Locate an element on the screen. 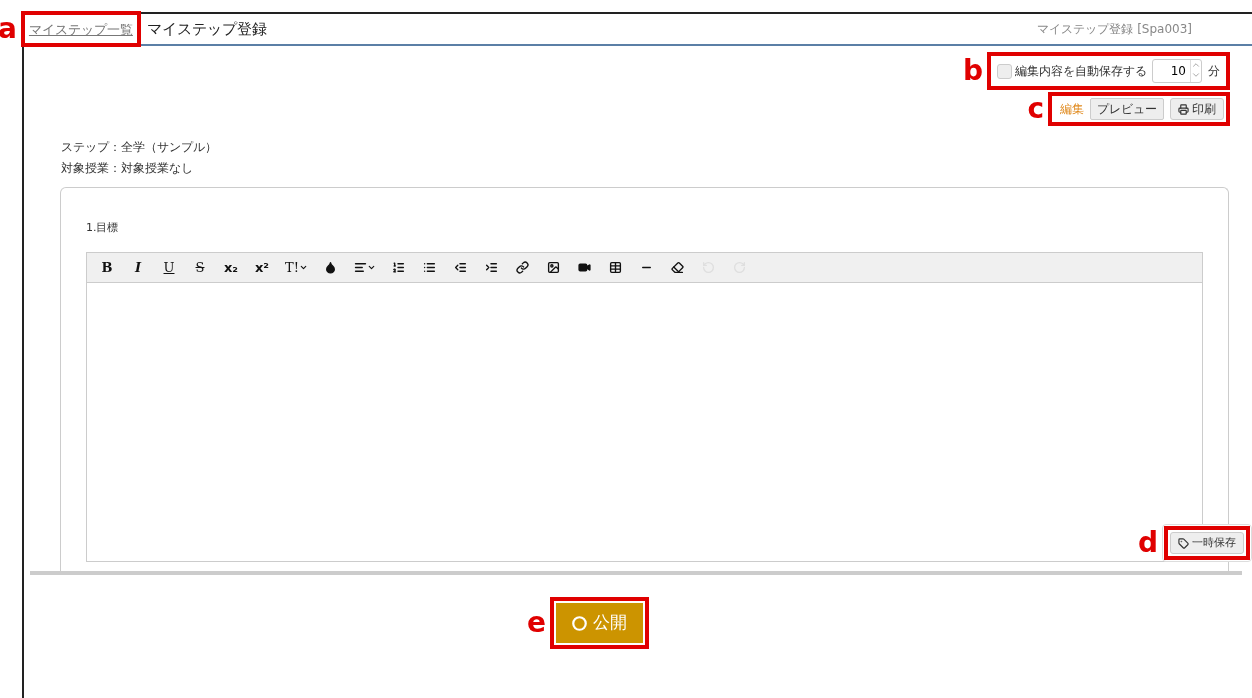  section-title: 1.目標 is located at coordinates (102, 227).